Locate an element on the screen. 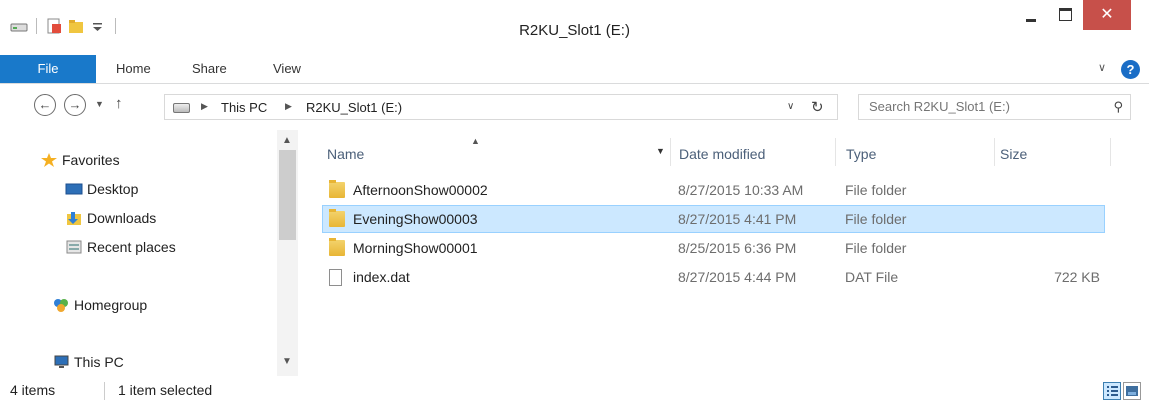 Image resolution: width=1149 pixels, height=410 pixels. desktop-icon is located at coordinates (74, 189).